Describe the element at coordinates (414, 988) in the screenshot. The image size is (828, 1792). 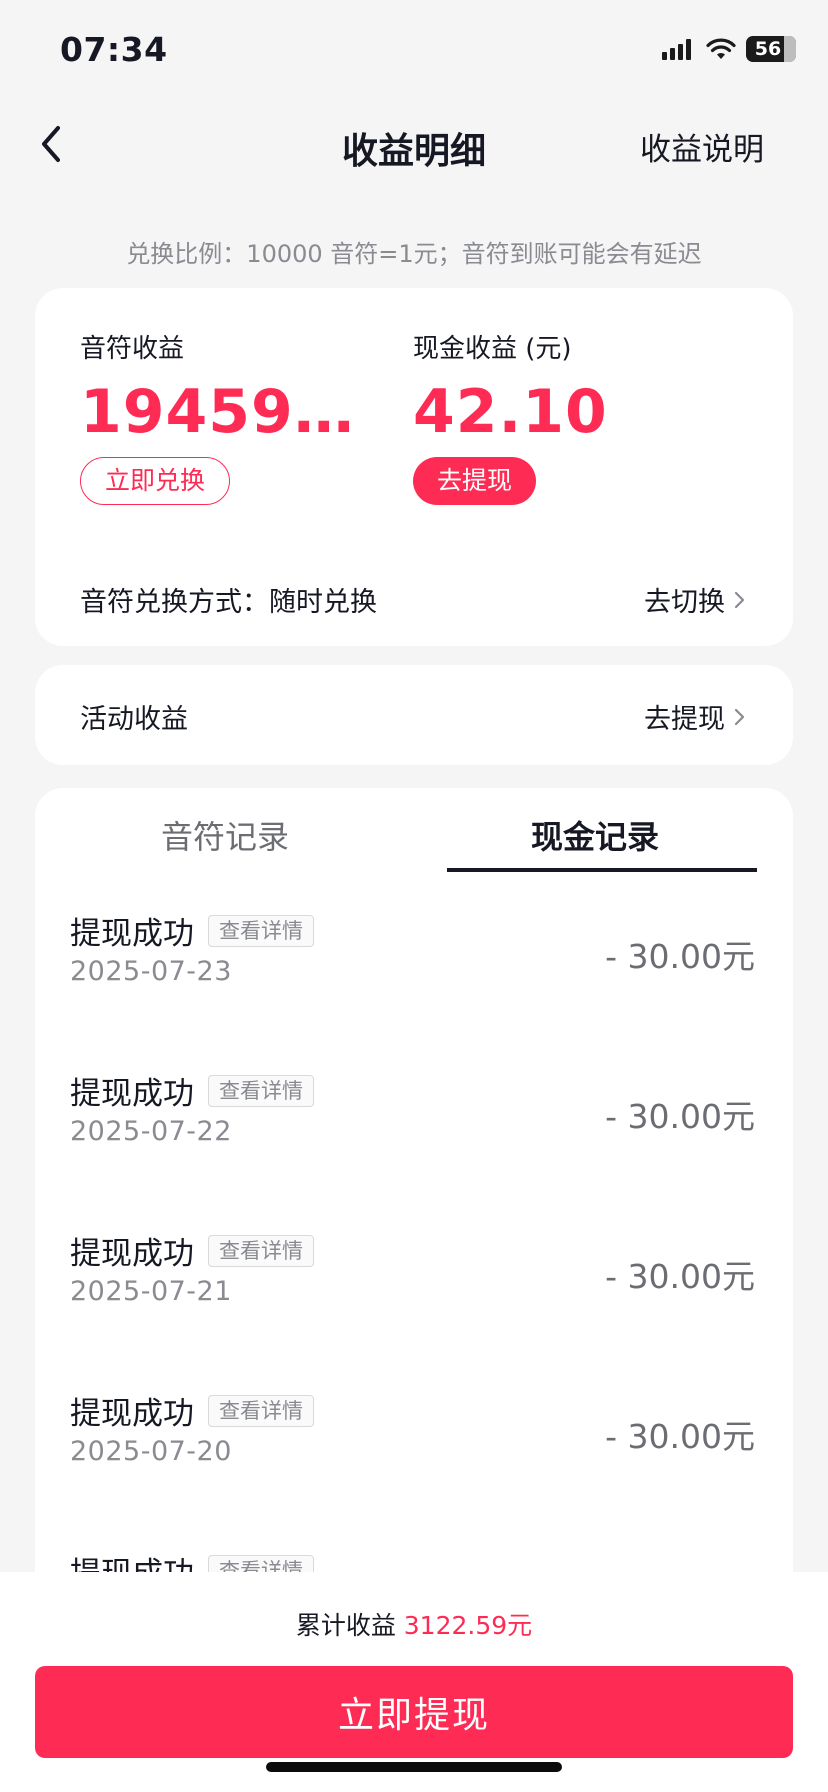
I see `list-item: 提现成功 查看详情 2025-07-23 - 30.00元` at that location.